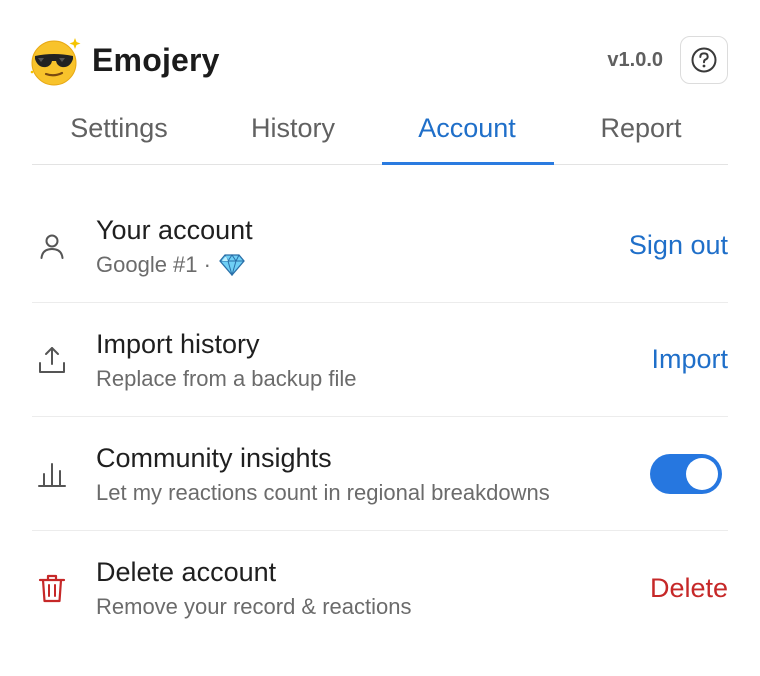 The height and width of the screenshot is (676, 760). Describe the element at coordinates (119, 129) in the screenshot. I see `tab-settings: Settings` at that location.